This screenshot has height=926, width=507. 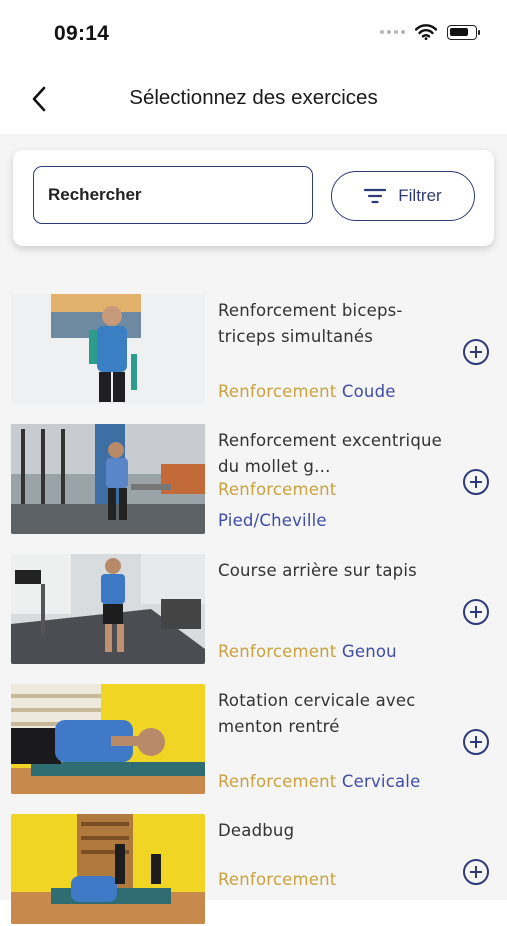 I want to click on search-input, so click(x=173, y=195).